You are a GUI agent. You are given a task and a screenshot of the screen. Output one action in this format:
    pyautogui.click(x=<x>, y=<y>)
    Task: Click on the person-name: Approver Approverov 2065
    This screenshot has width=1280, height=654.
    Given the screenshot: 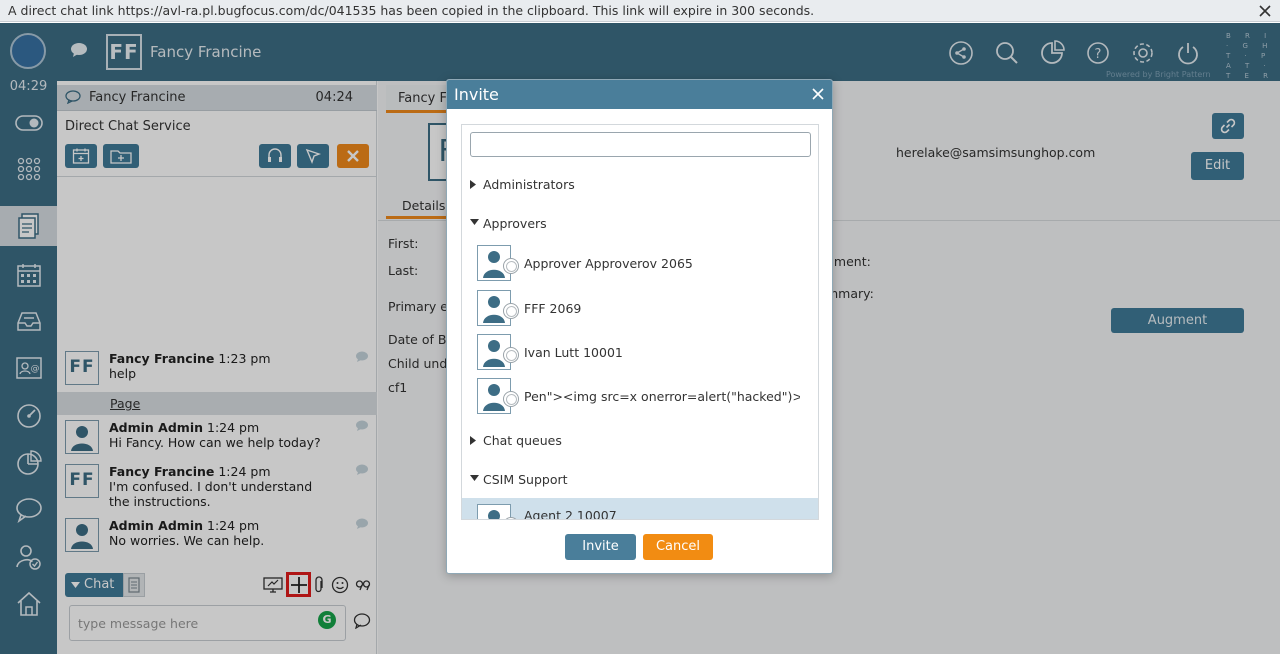 What is the action you would take?
    pyautogui.click(x=608, y=263)
    